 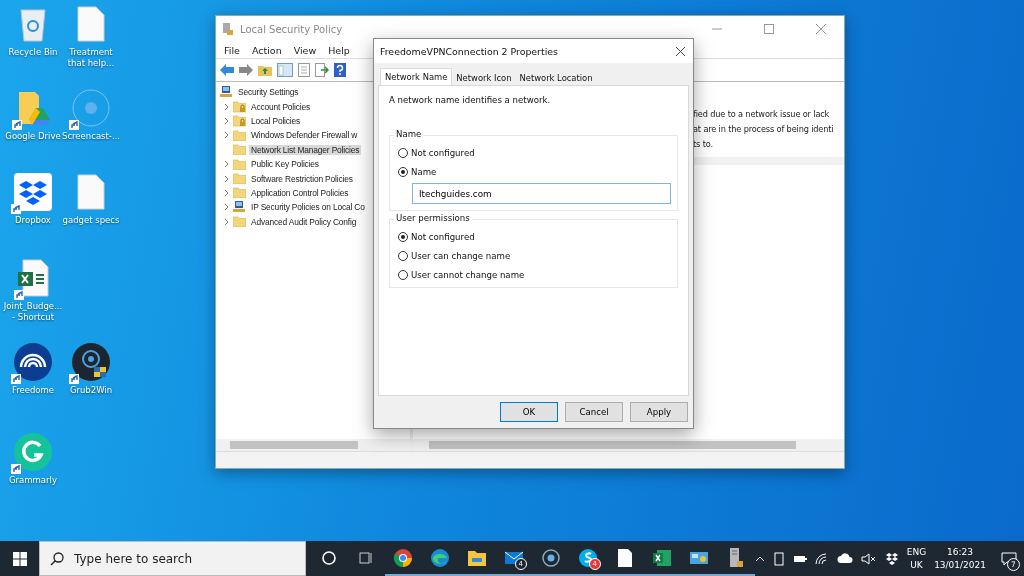 What do you see at coordinates (33, 24) in the screenshot?
I see `recycle-bin-icon` at bounding box center [33, 24].